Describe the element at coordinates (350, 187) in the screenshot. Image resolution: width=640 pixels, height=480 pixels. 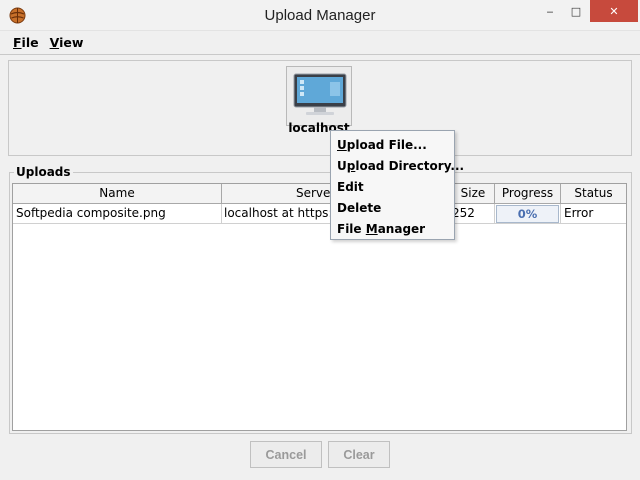
I see `menu-item-edit: Edit` at that location.